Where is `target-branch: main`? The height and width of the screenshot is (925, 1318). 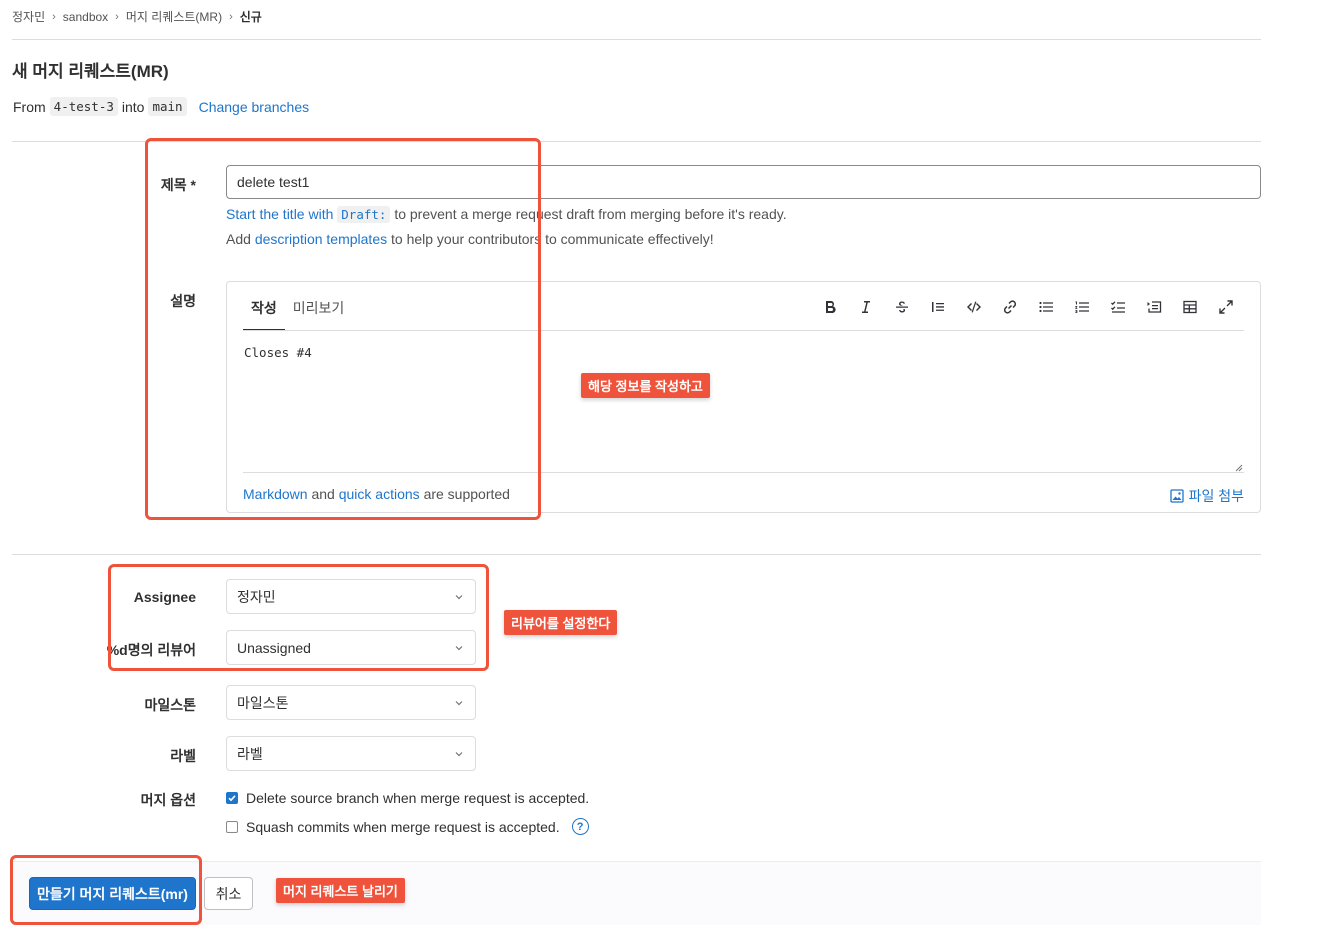
target-branch: main is located at coordinates (167, 106).